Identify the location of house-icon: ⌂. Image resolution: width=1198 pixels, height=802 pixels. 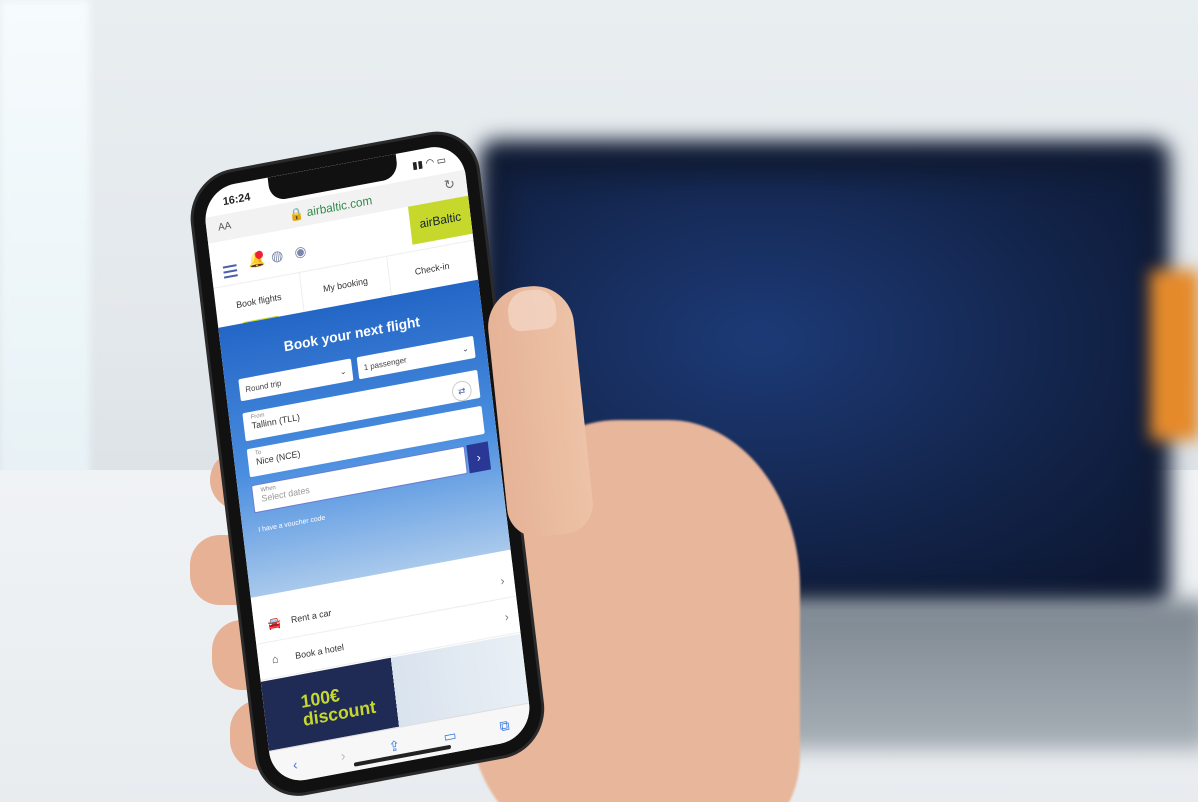
(275, 660).